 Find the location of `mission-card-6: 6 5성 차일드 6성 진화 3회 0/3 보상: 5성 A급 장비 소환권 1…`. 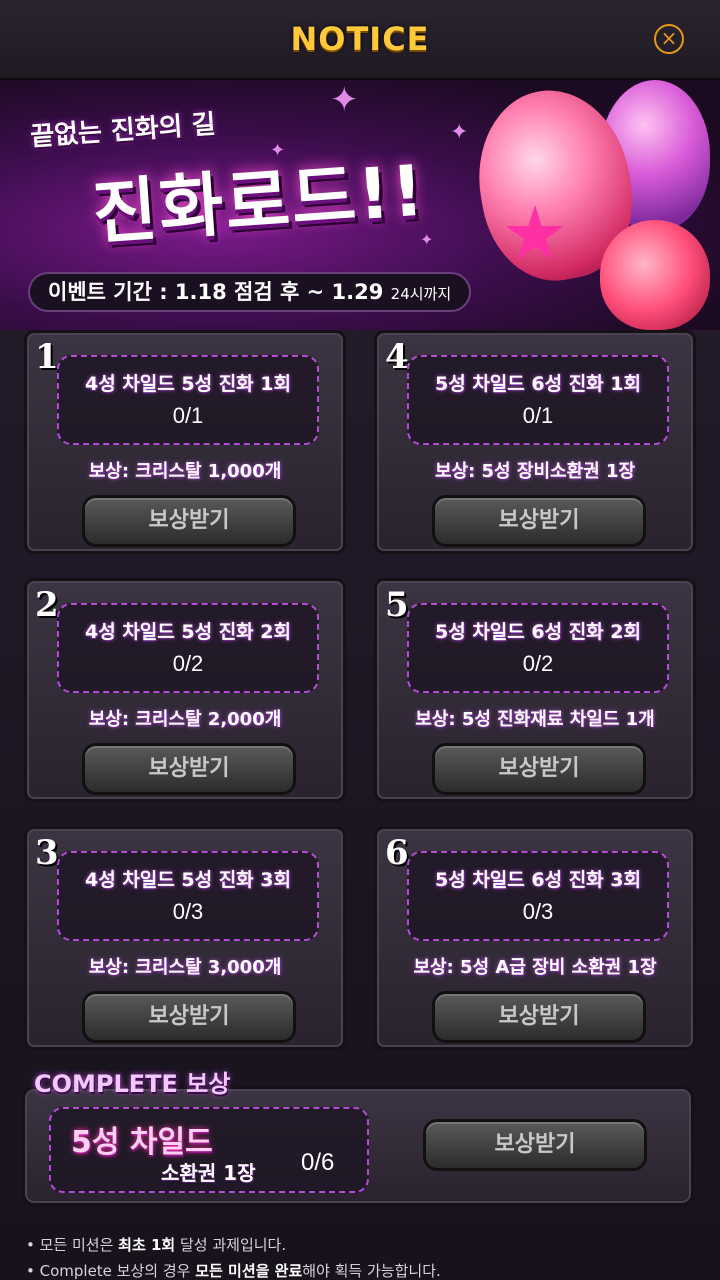

mission-card-6: 6 5성 차일드 6성 진화 3회 0/3 보상: 5성 A급 장비 소환권 1… is located at coordinates (535, 938).